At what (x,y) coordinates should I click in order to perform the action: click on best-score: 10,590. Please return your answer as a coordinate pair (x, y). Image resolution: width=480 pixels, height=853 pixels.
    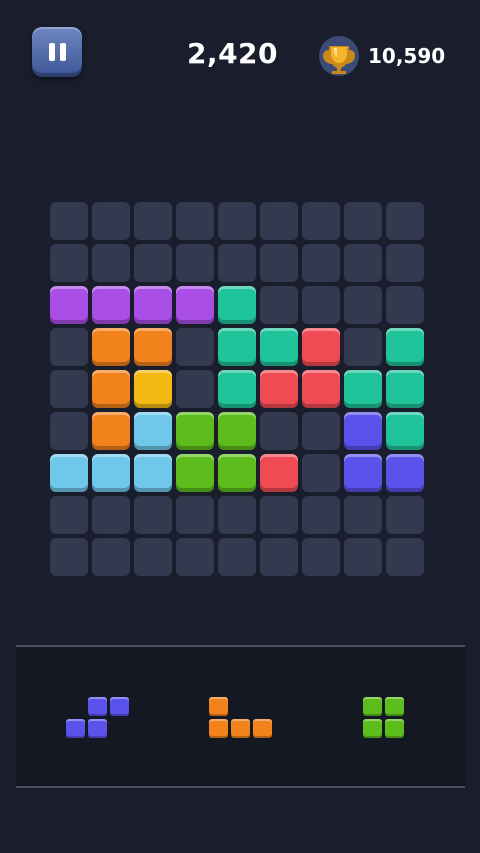
    Looking at the image, I should click on (381, 56).